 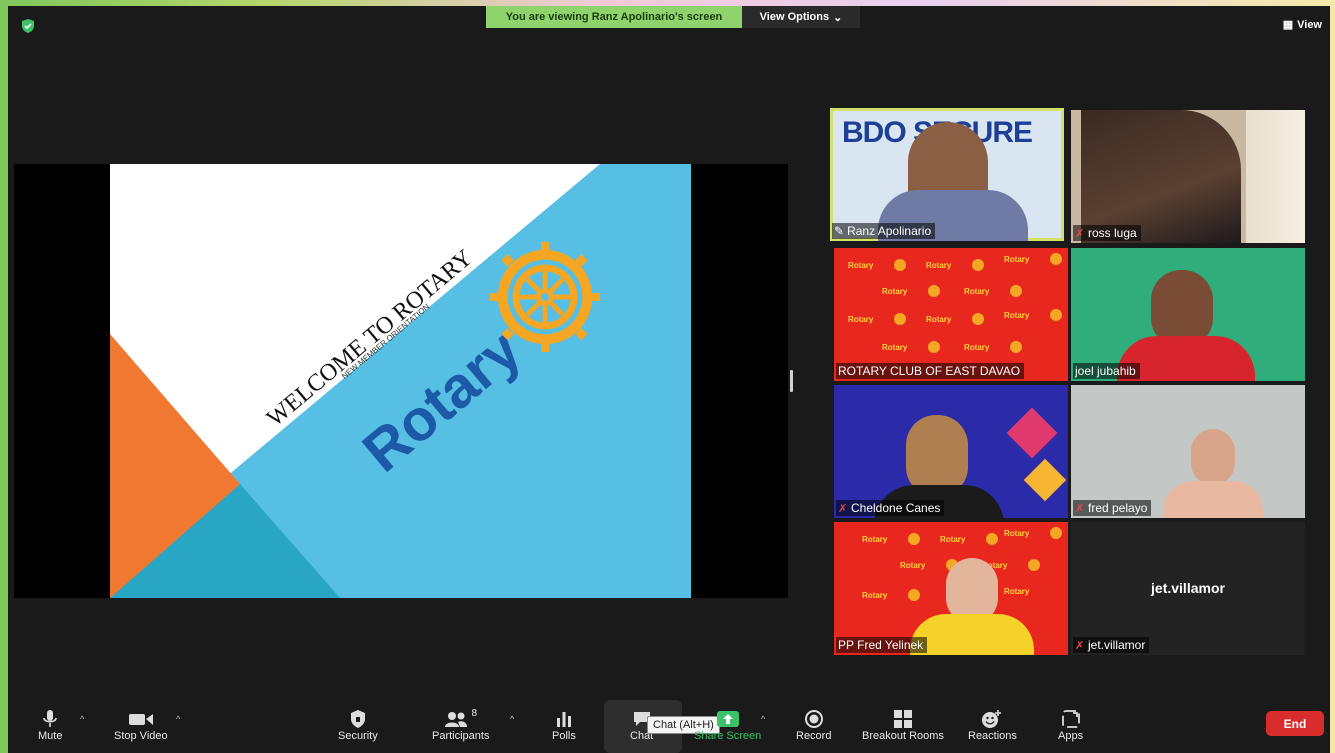 I want to click on apps-button: Apps, so click(x=1070, y=725).